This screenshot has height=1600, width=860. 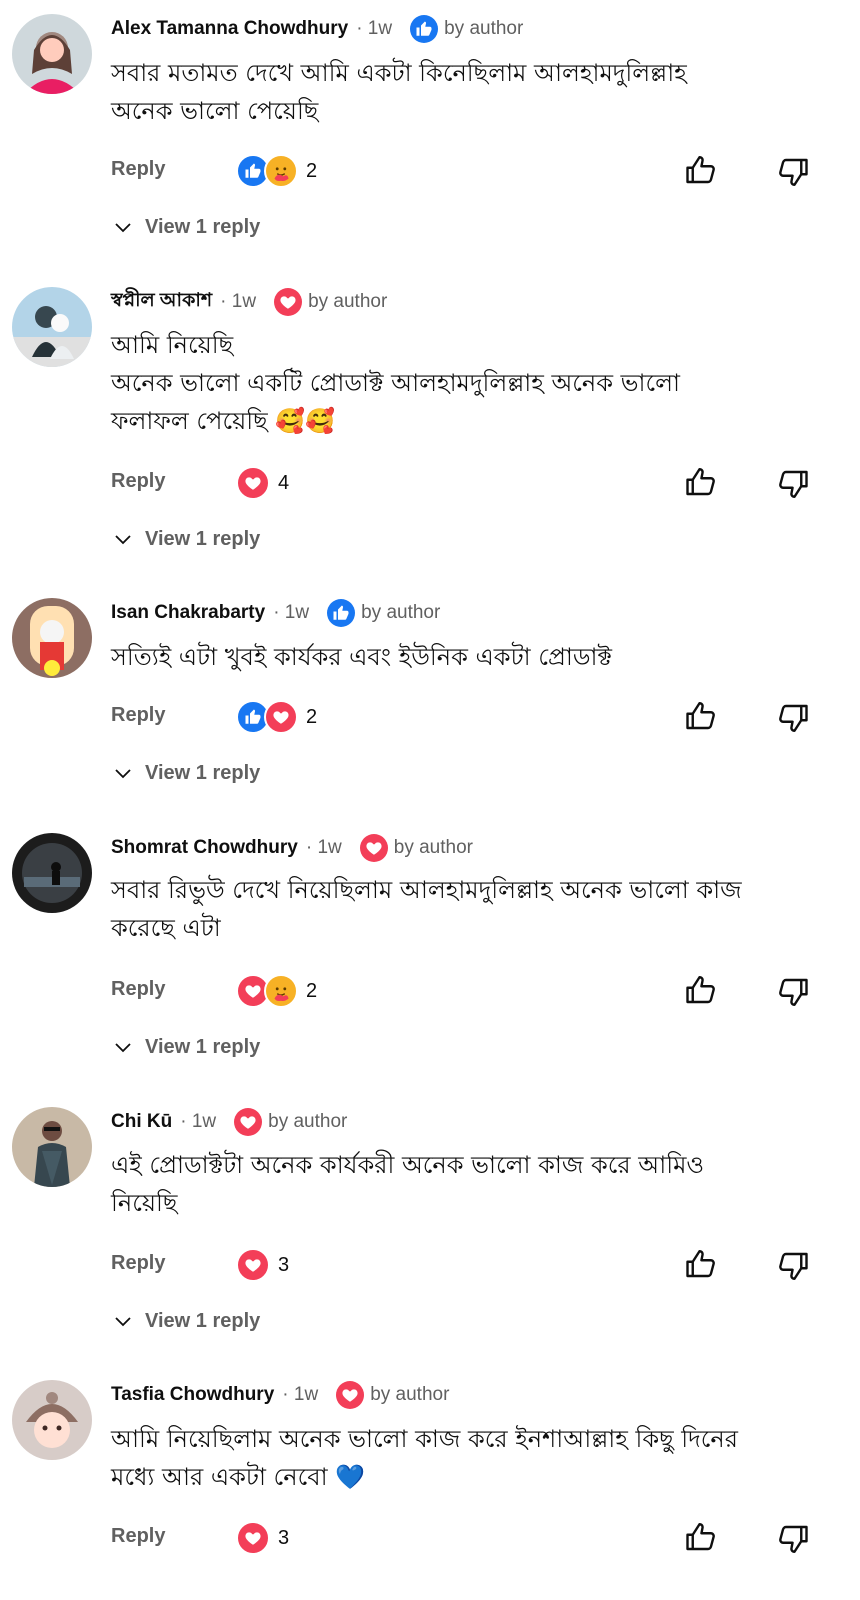 What do you see at coordinates (281, 171) in the screenshot?
I see `hugging-face-icon` at bounding box center [281, 171].